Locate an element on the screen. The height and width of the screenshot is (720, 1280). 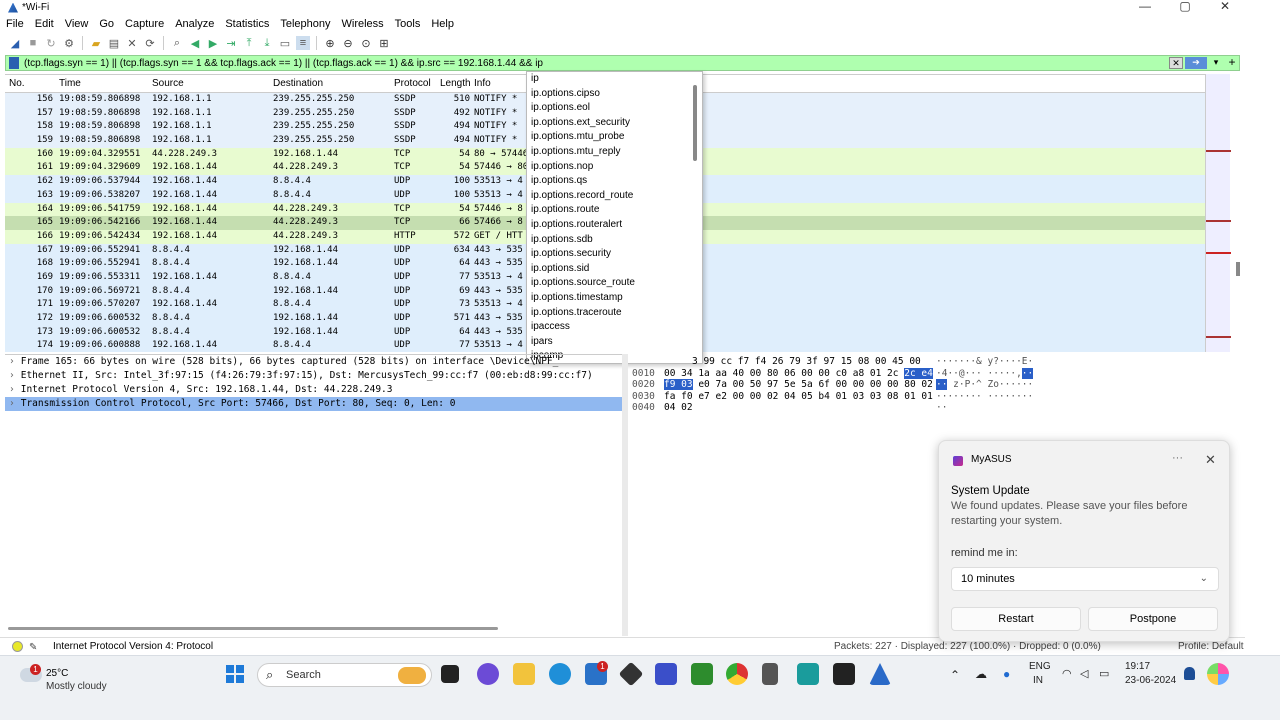
save-file-icon: ▤ is located at coordinates (114, 43).